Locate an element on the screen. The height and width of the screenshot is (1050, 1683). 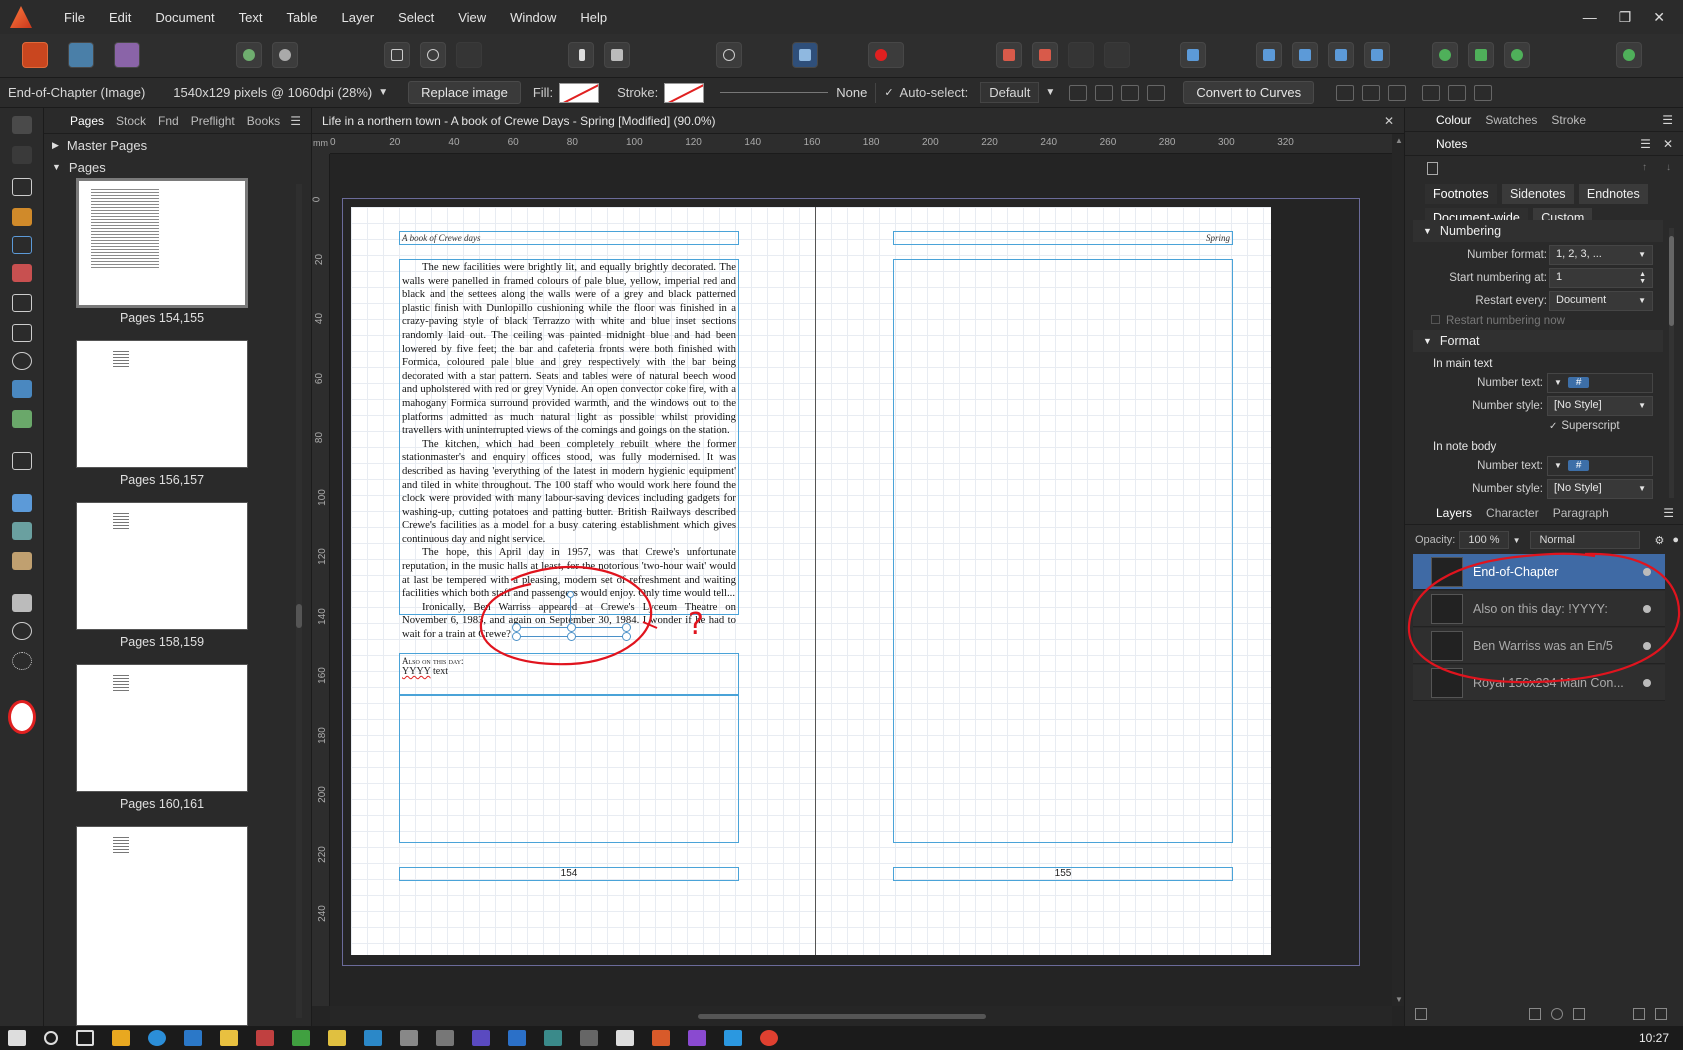
frame-text-tool-icon is located at coordinates (22, 187).